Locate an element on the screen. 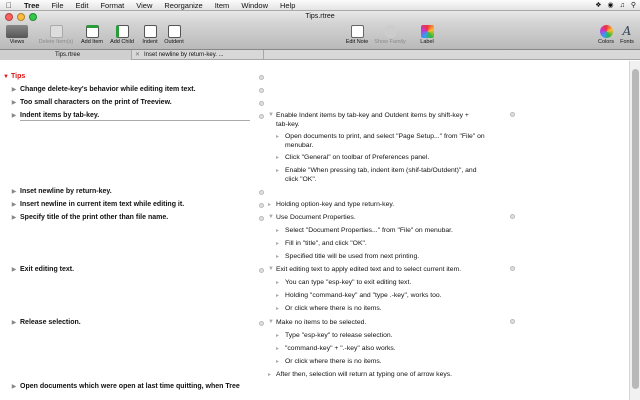 This screenshot has height=400, width=640. menu-edit: Edit is located at coordinates (82, 5).